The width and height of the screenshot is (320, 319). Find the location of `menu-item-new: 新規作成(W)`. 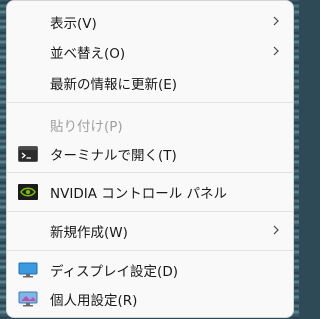

menu-item-new: 新規作成(W) is located at coordinates (150, 231).